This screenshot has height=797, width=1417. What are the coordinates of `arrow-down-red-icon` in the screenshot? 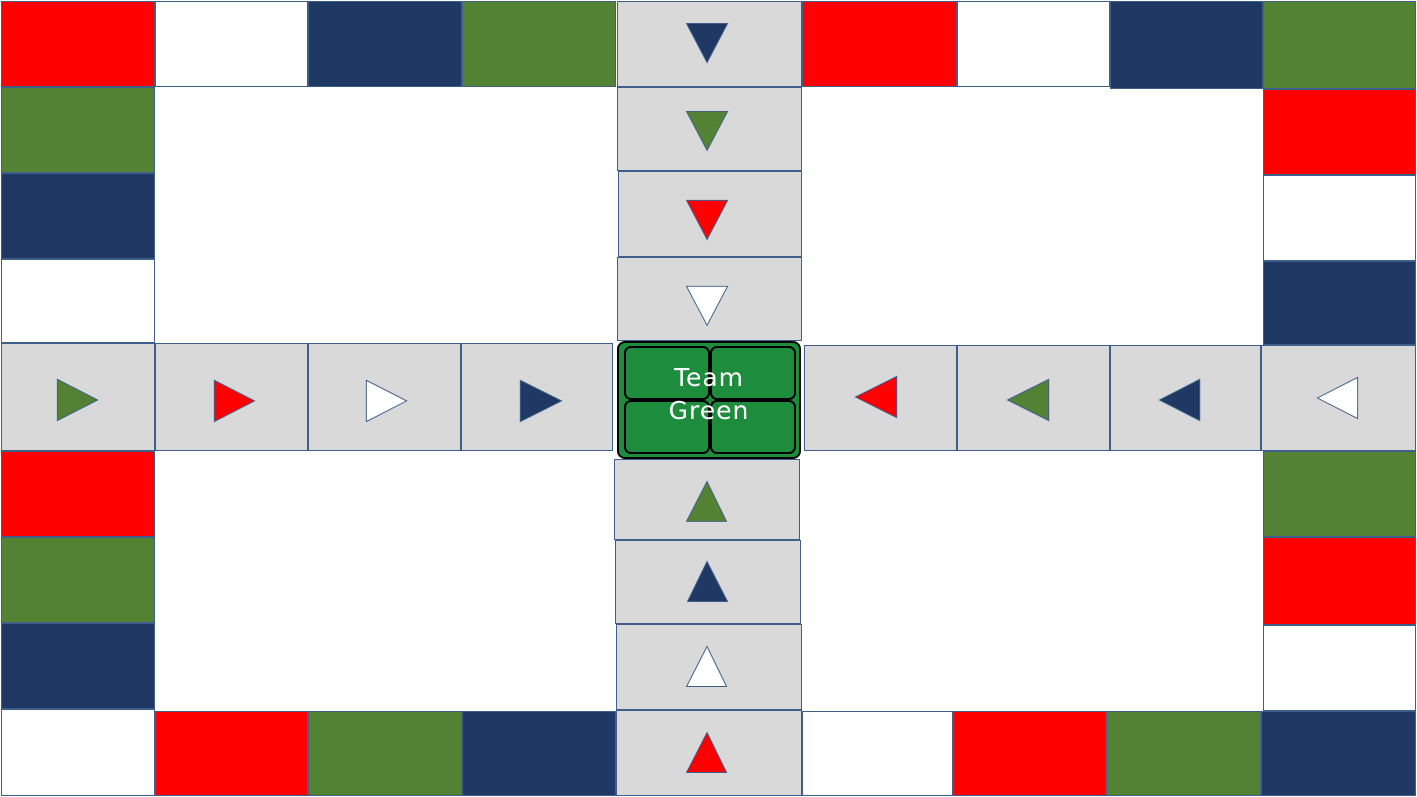 It's located at (707, 220).